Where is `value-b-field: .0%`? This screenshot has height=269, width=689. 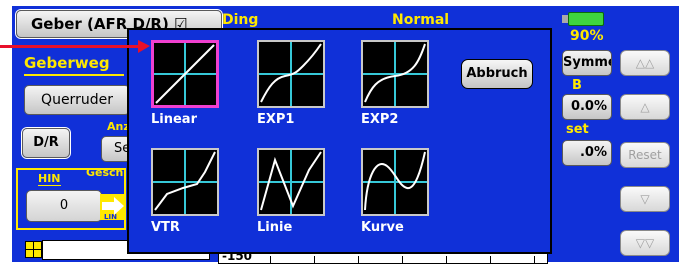 value-b-field: .0% is located at coordinates (587, 153).